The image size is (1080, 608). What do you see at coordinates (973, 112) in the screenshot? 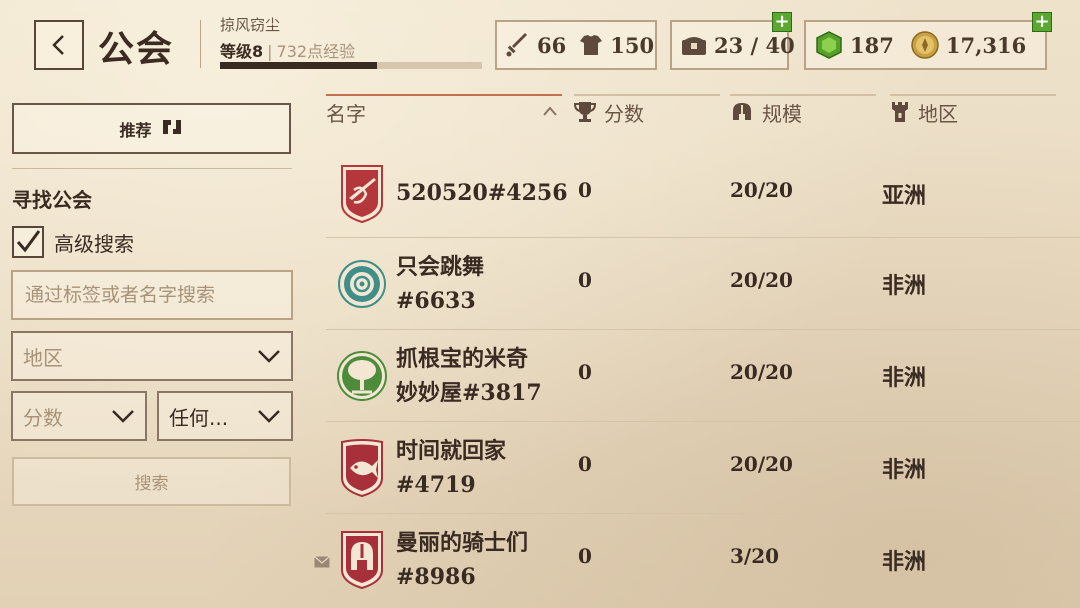
I see `column-header-region: 地区` at bounding box center [973, 112].